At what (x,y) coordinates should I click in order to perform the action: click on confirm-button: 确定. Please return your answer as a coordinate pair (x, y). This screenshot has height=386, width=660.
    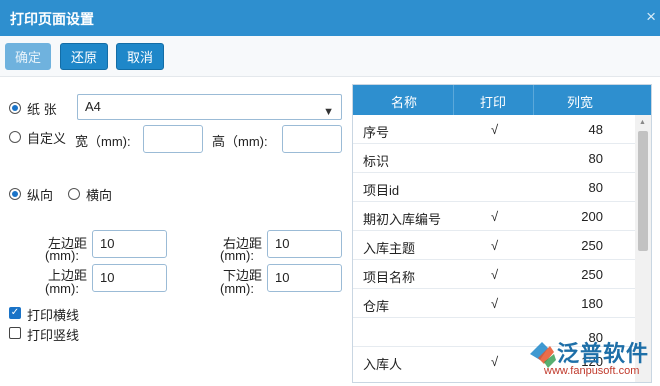
    Looking at the image, I should click on (28, 56).